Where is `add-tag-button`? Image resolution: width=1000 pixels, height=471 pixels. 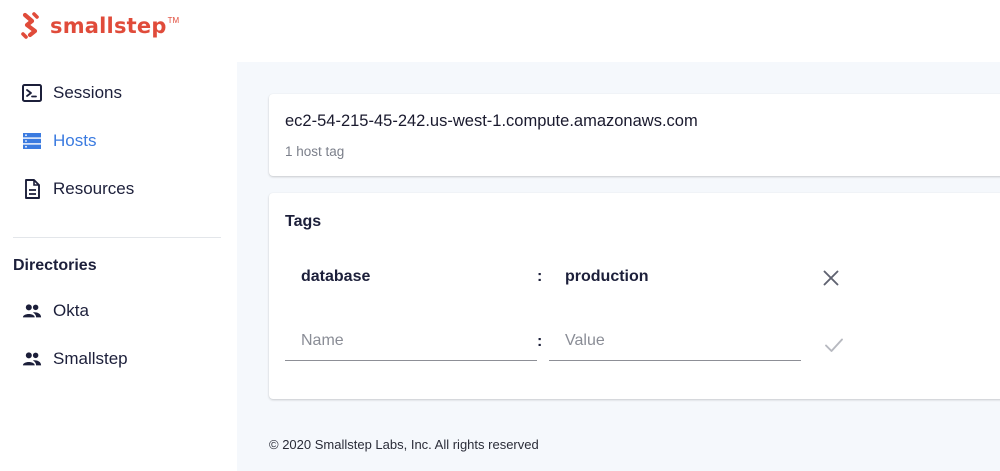 add-tag-button is located at coordinates (834, 345).